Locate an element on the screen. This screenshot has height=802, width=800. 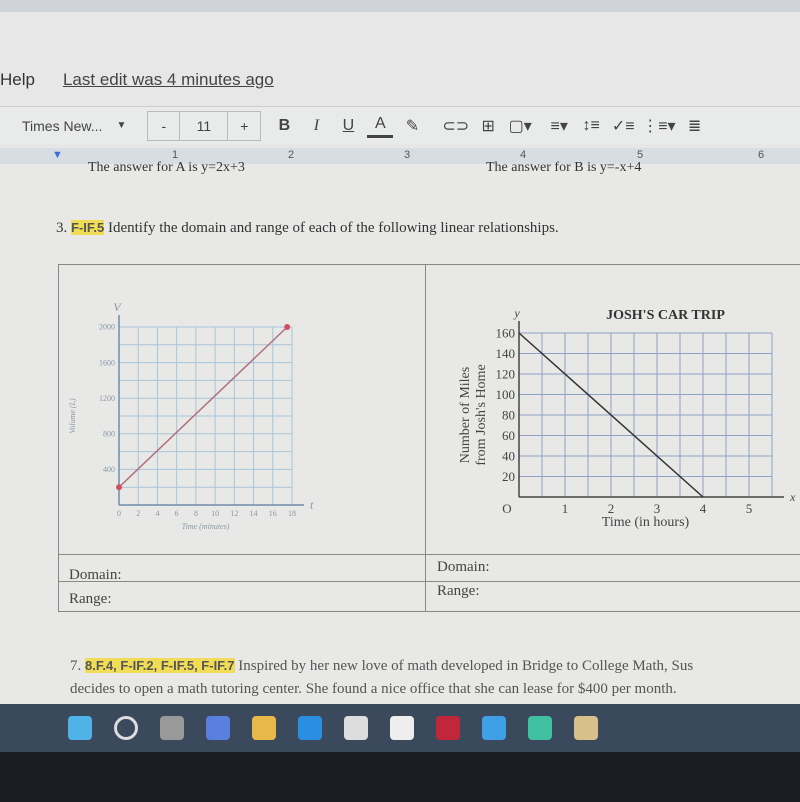
y-tick-label: 1200 is located at coordinates (107, 398).